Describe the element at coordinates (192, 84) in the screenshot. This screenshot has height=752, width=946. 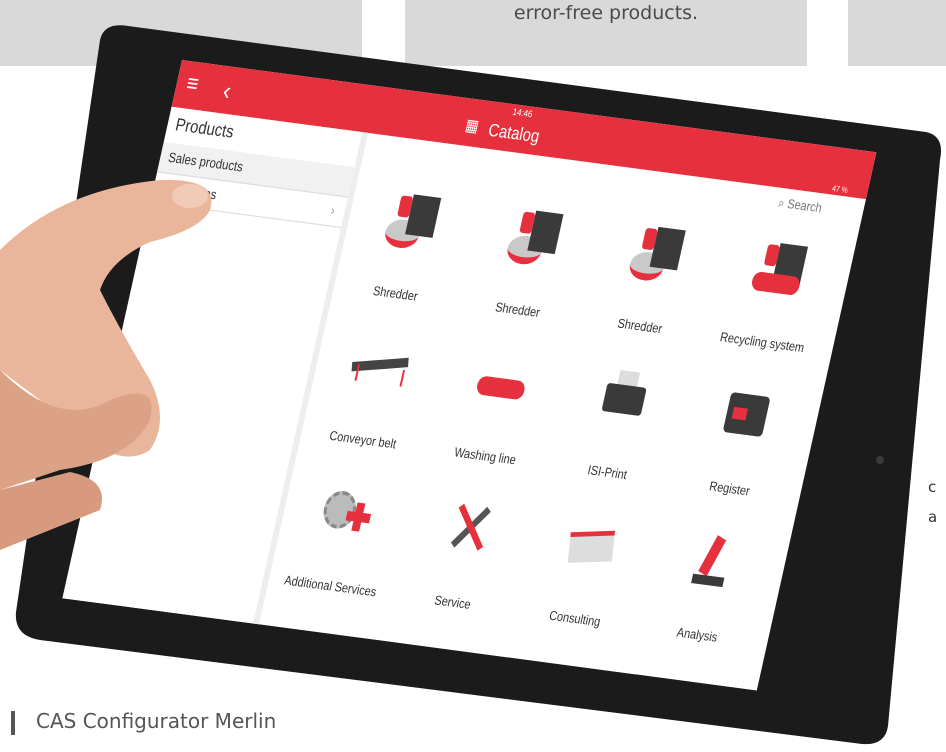
I see `menu-icon: ≡` at that location.